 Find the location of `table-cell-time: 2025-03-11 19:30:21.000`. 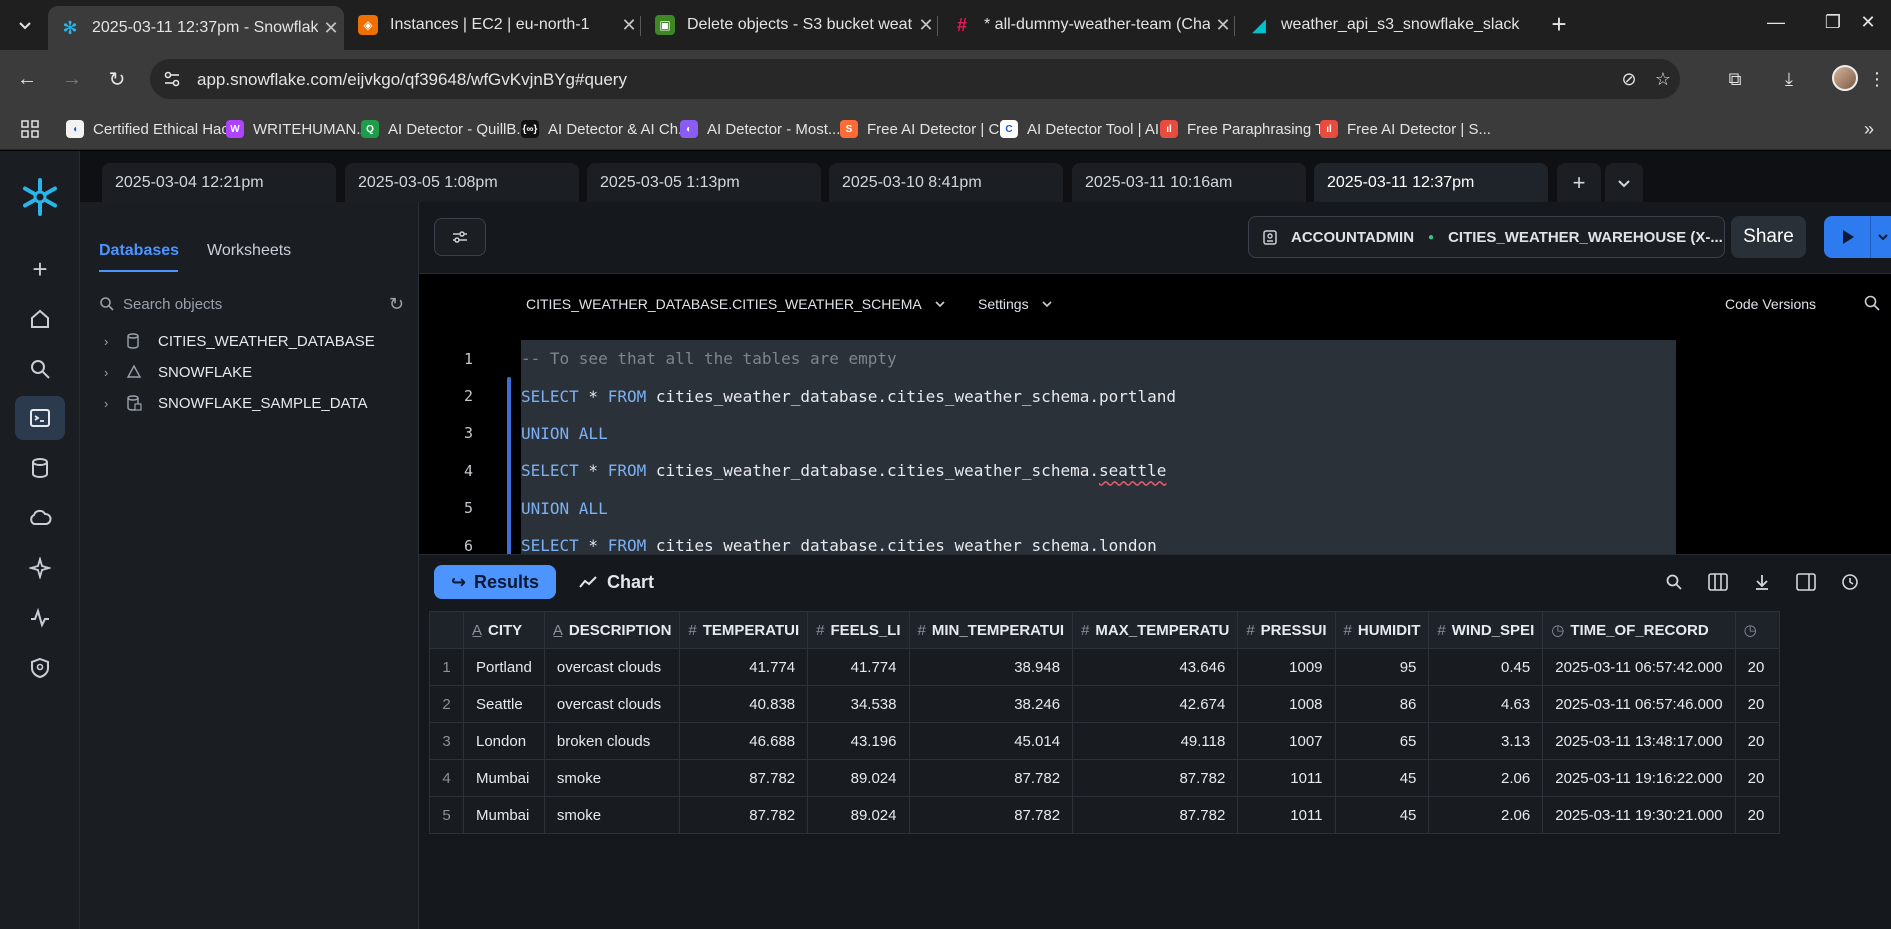

table-cell-time: 2025-03-11 19:30:21.000 is located at coordinates (1639, 815).